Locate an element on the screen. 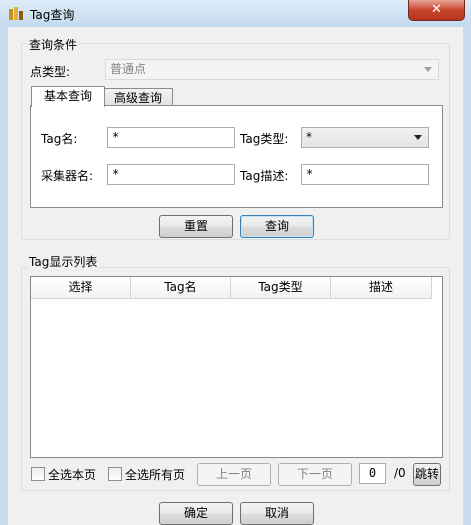 This screenshot has width=471, height=525. tag-list-label: Tag显示列表 is located at coordinates (63, 261).